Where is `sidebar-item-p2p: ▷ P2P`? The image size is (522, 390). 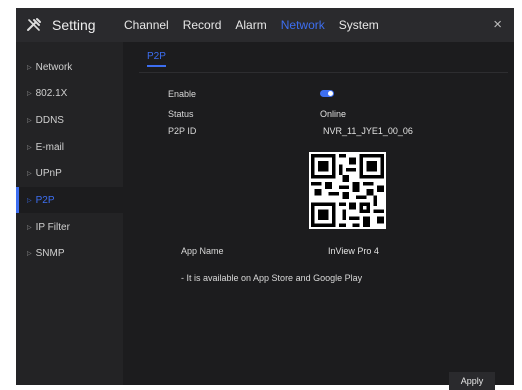
sidebar-item-p2p: ▷ P2P is located at coordinates (69, 200).